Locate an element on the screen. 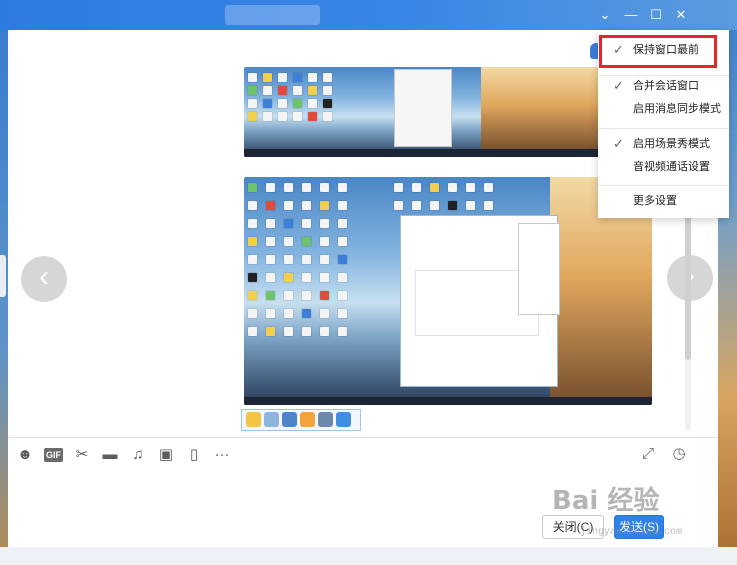 Image resolution: width=737 pixels, height=565 pixels. maximize-button: ☐ is located at coordinates (656, 15).